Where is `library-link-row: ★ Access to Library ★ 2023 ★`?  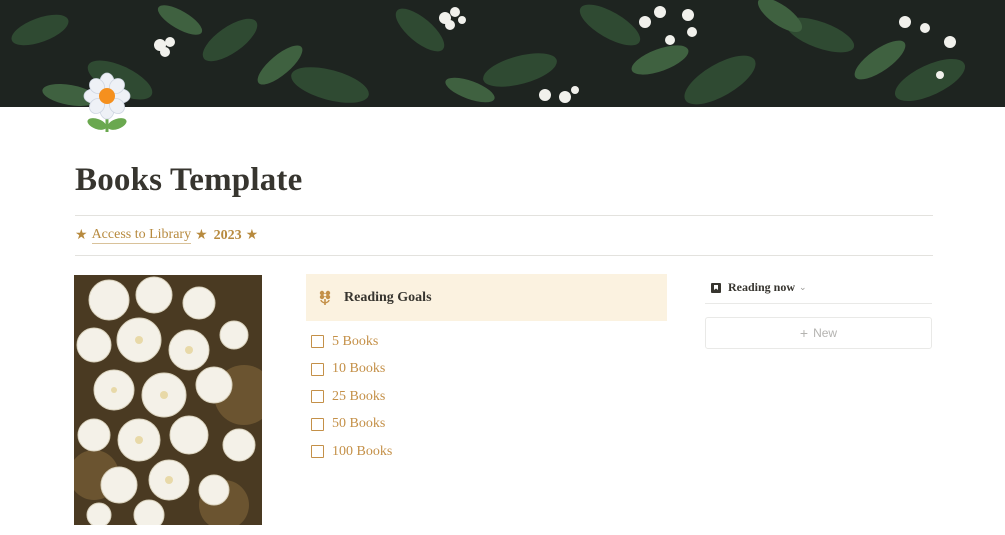 library-link-row: ★ Access to Library ★ 2023 ★ is located at coordinates (166, 235).